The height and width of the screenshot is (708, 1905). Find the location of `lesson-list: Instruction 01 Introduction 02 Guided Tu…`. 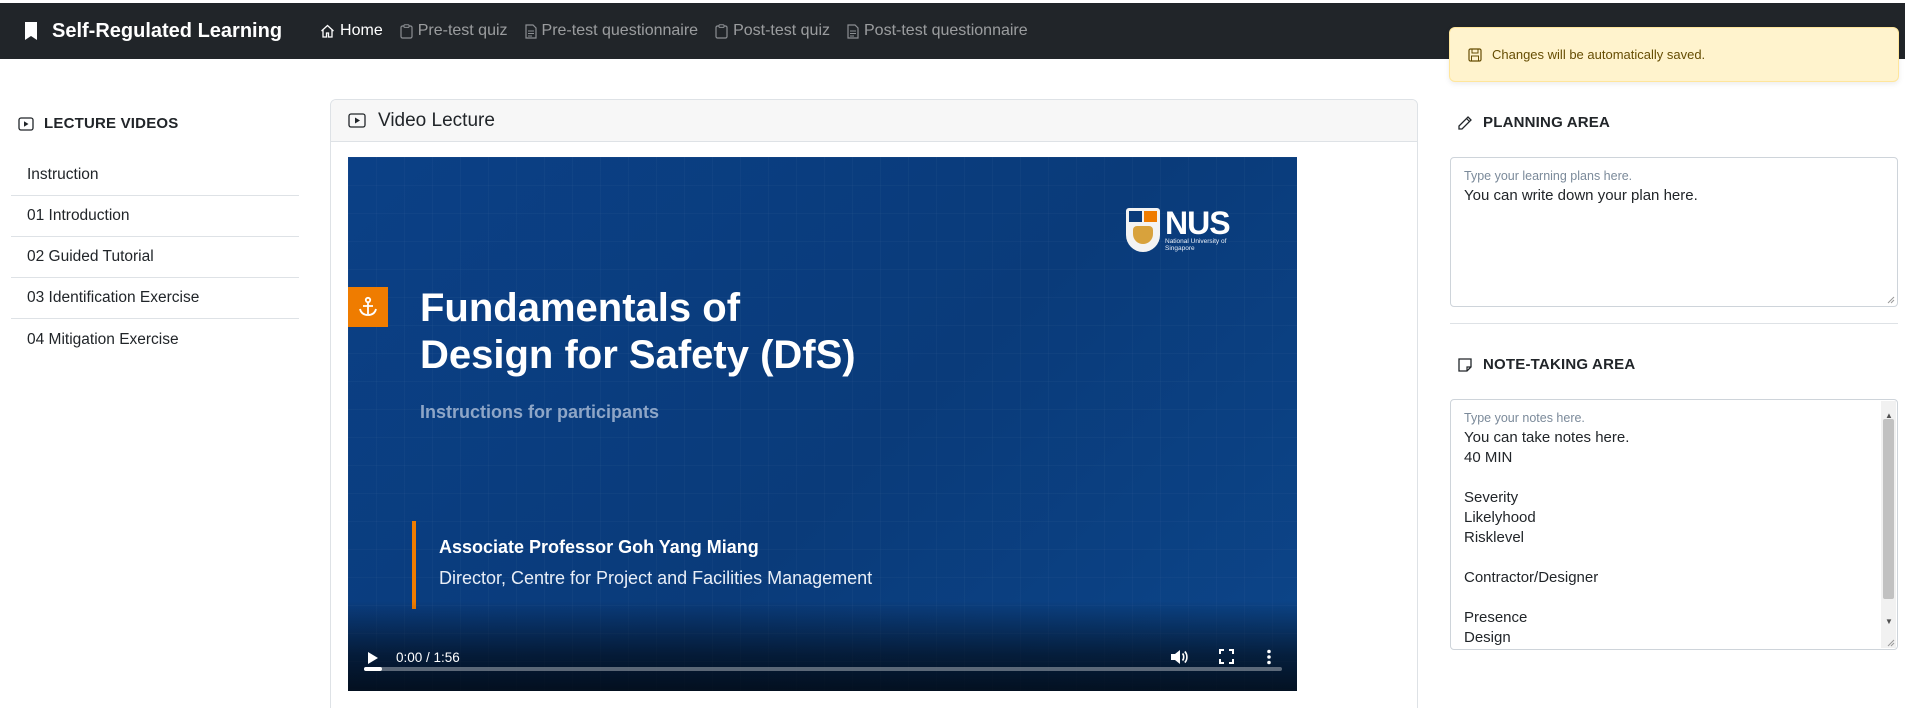

lesson-list: Instruction 01 Introduction 02 Guided Tu… is located at coordinates (155, 257).